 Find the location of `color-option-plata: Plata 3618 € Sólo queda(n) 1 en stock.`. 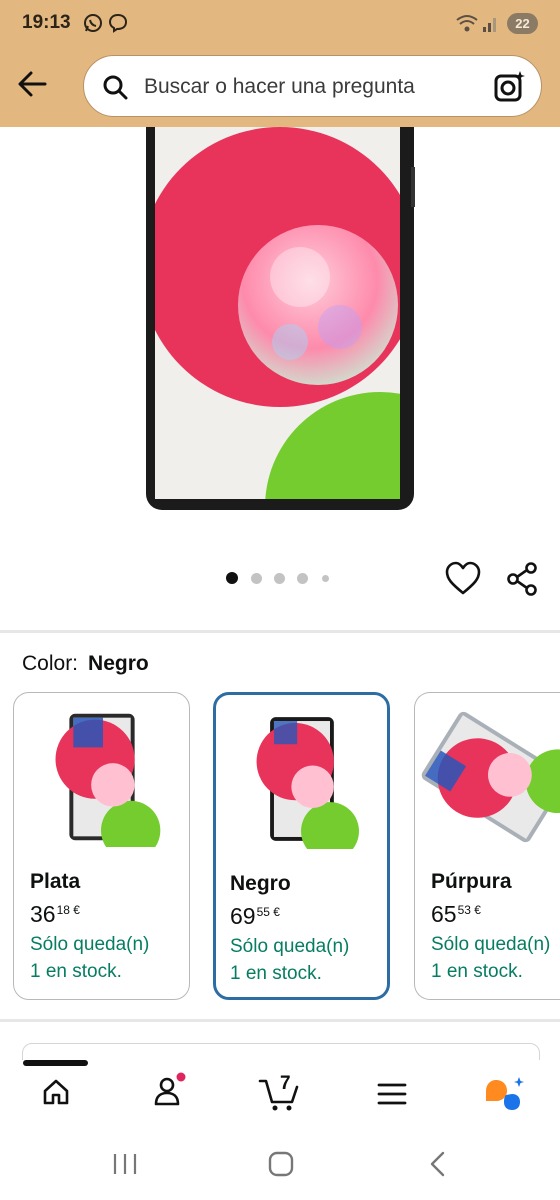

color-option-plata: Plata 3618 € Sólo queda(n) 1 en stock. is located at coordinates (101, 846).